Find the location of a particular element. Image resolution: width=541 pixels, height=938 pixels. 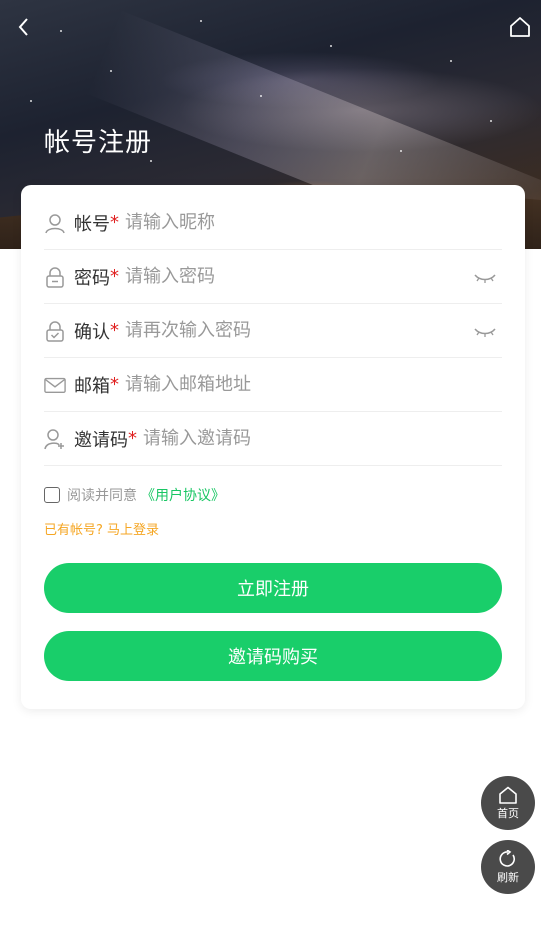

refresh-icon is located at coordinates (507, 858).